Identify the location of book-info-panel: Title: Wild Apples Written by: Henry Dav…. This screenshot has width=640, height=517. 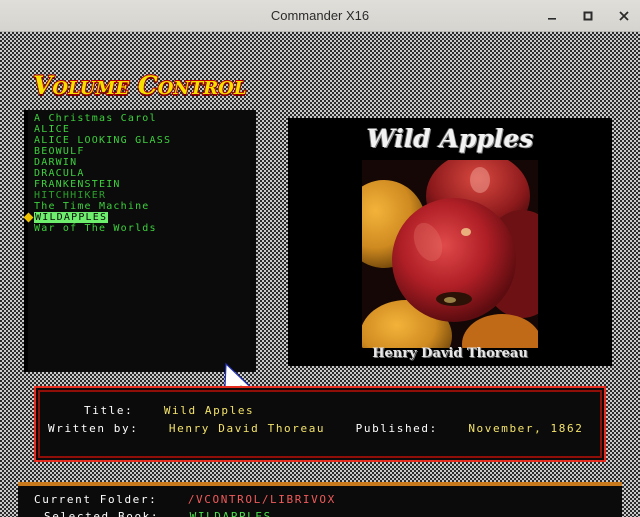
(320, 424).